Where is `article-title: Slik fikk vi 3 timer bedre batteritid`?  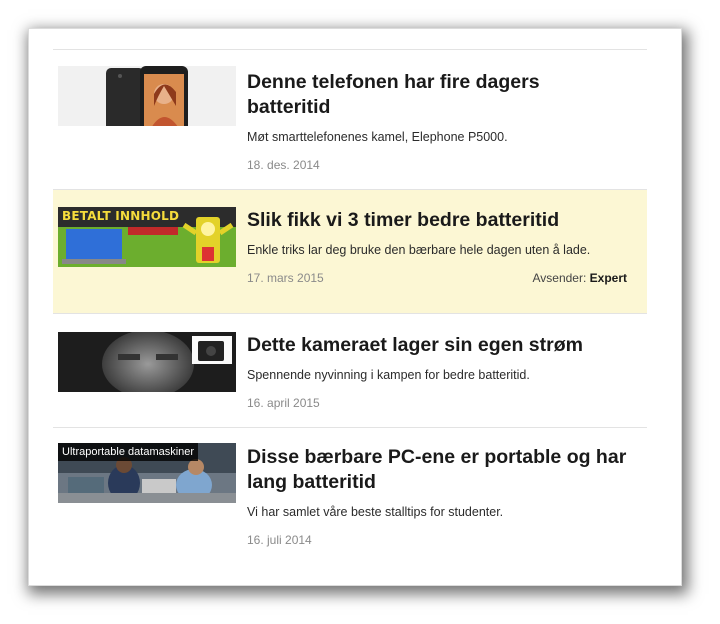 article-title: Slik fikk vi 3 timer bedre batteritid is located at coordinates (437, 220).